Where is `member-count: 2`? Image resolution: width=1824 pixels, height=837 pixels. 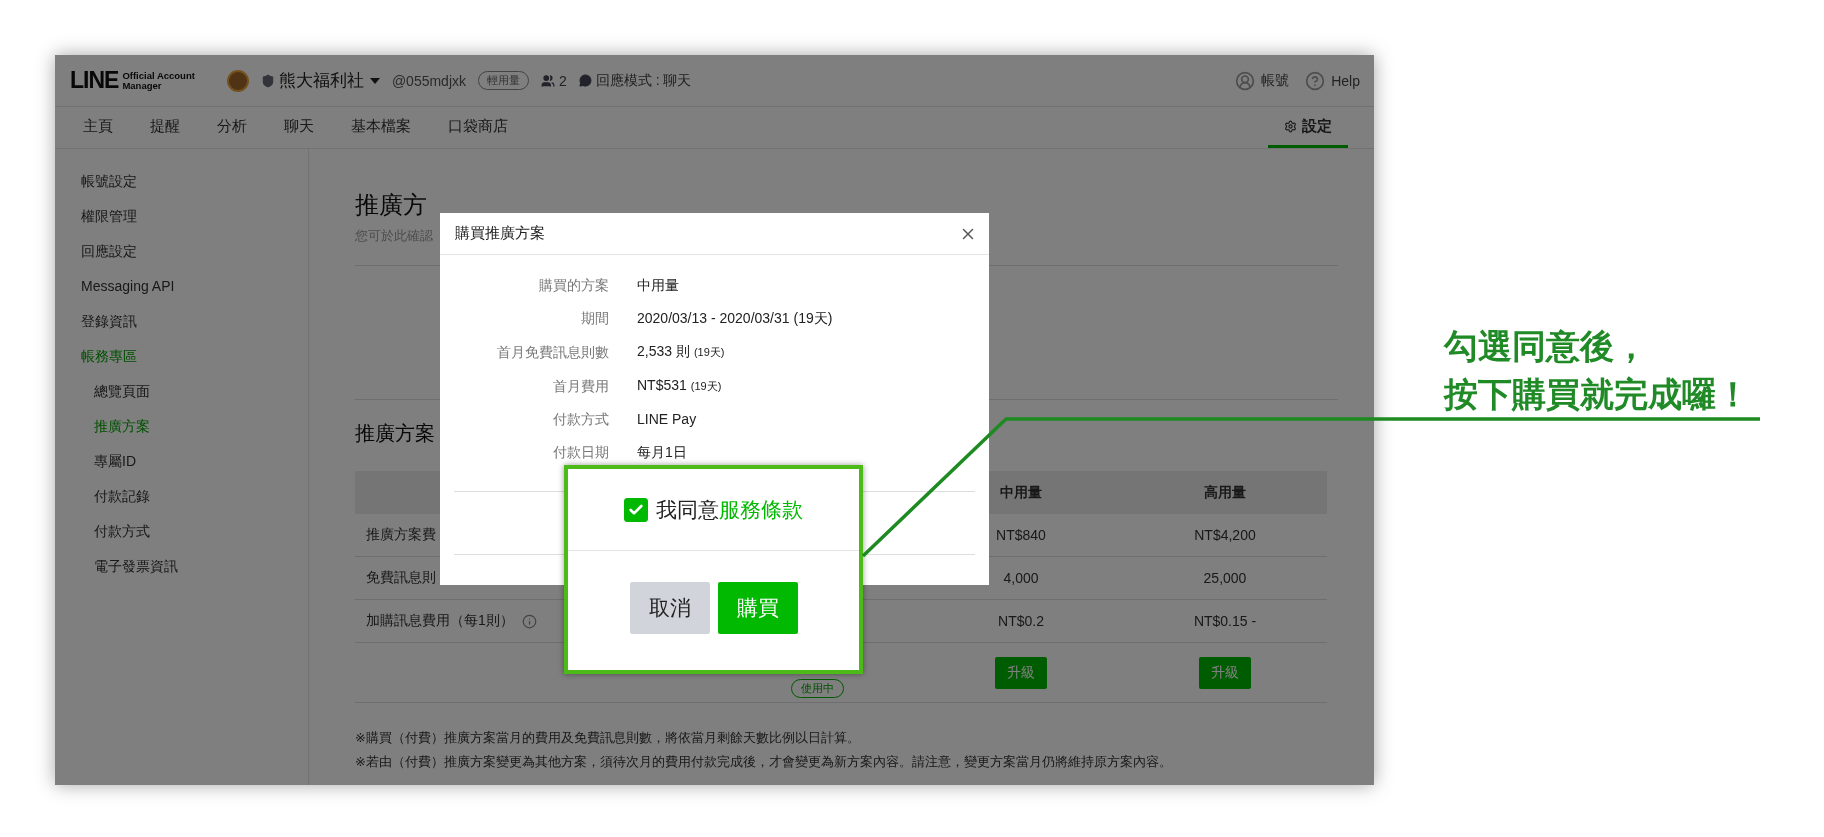 member-count: 2 is located at coordinates (563, 80).